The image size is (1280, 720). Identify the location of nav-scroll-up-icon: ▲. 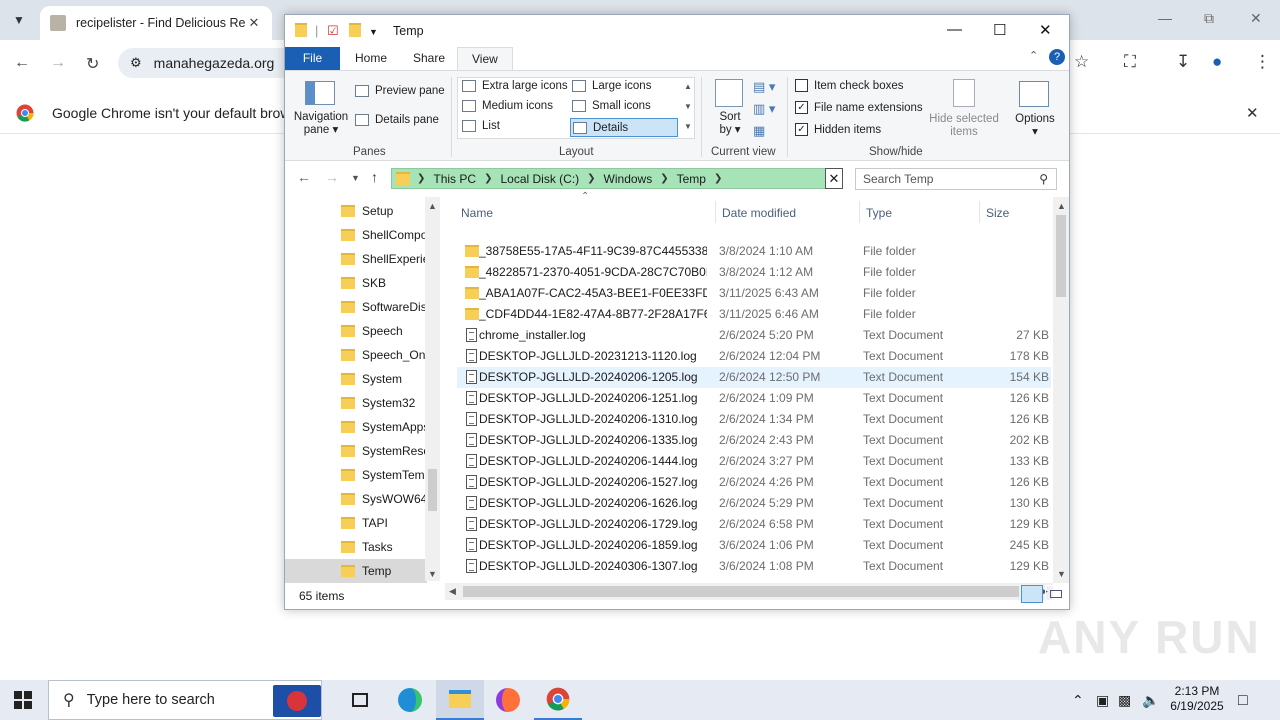
(432, 206).